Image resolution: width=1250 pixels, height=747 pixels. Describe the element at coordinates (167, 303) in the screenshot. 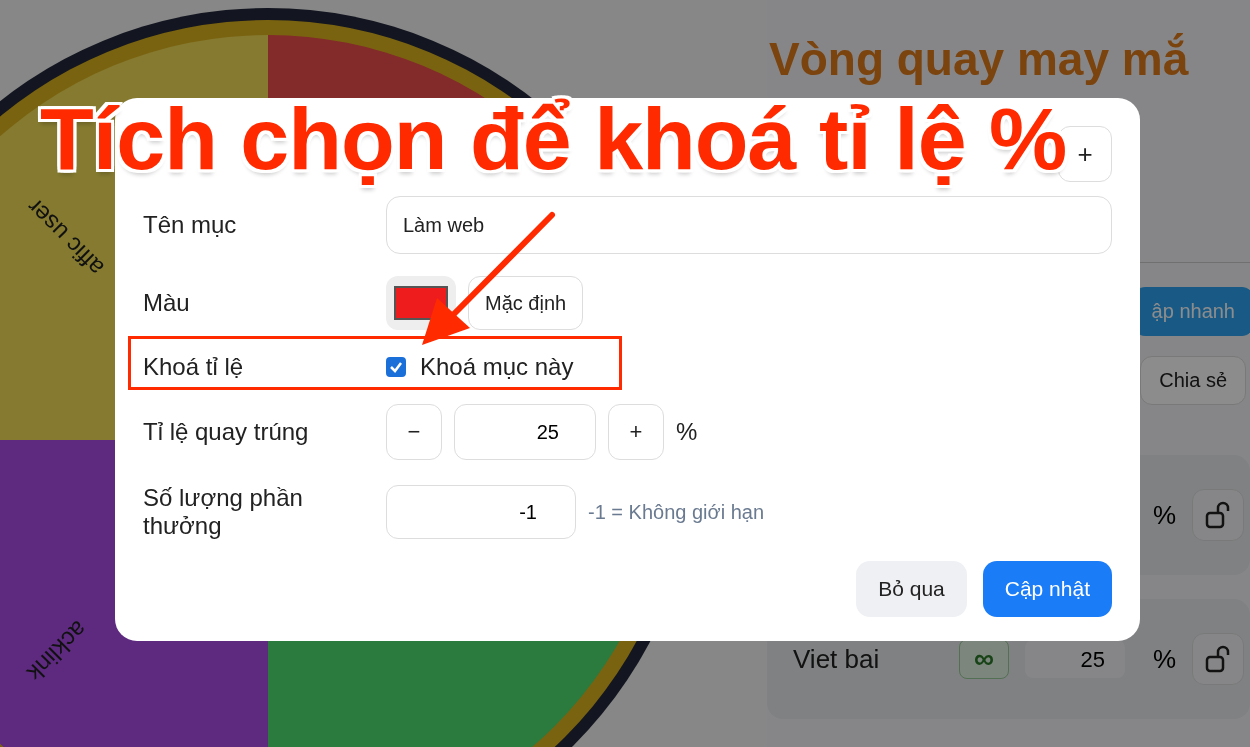

I see `field-label: Màu` at that location.